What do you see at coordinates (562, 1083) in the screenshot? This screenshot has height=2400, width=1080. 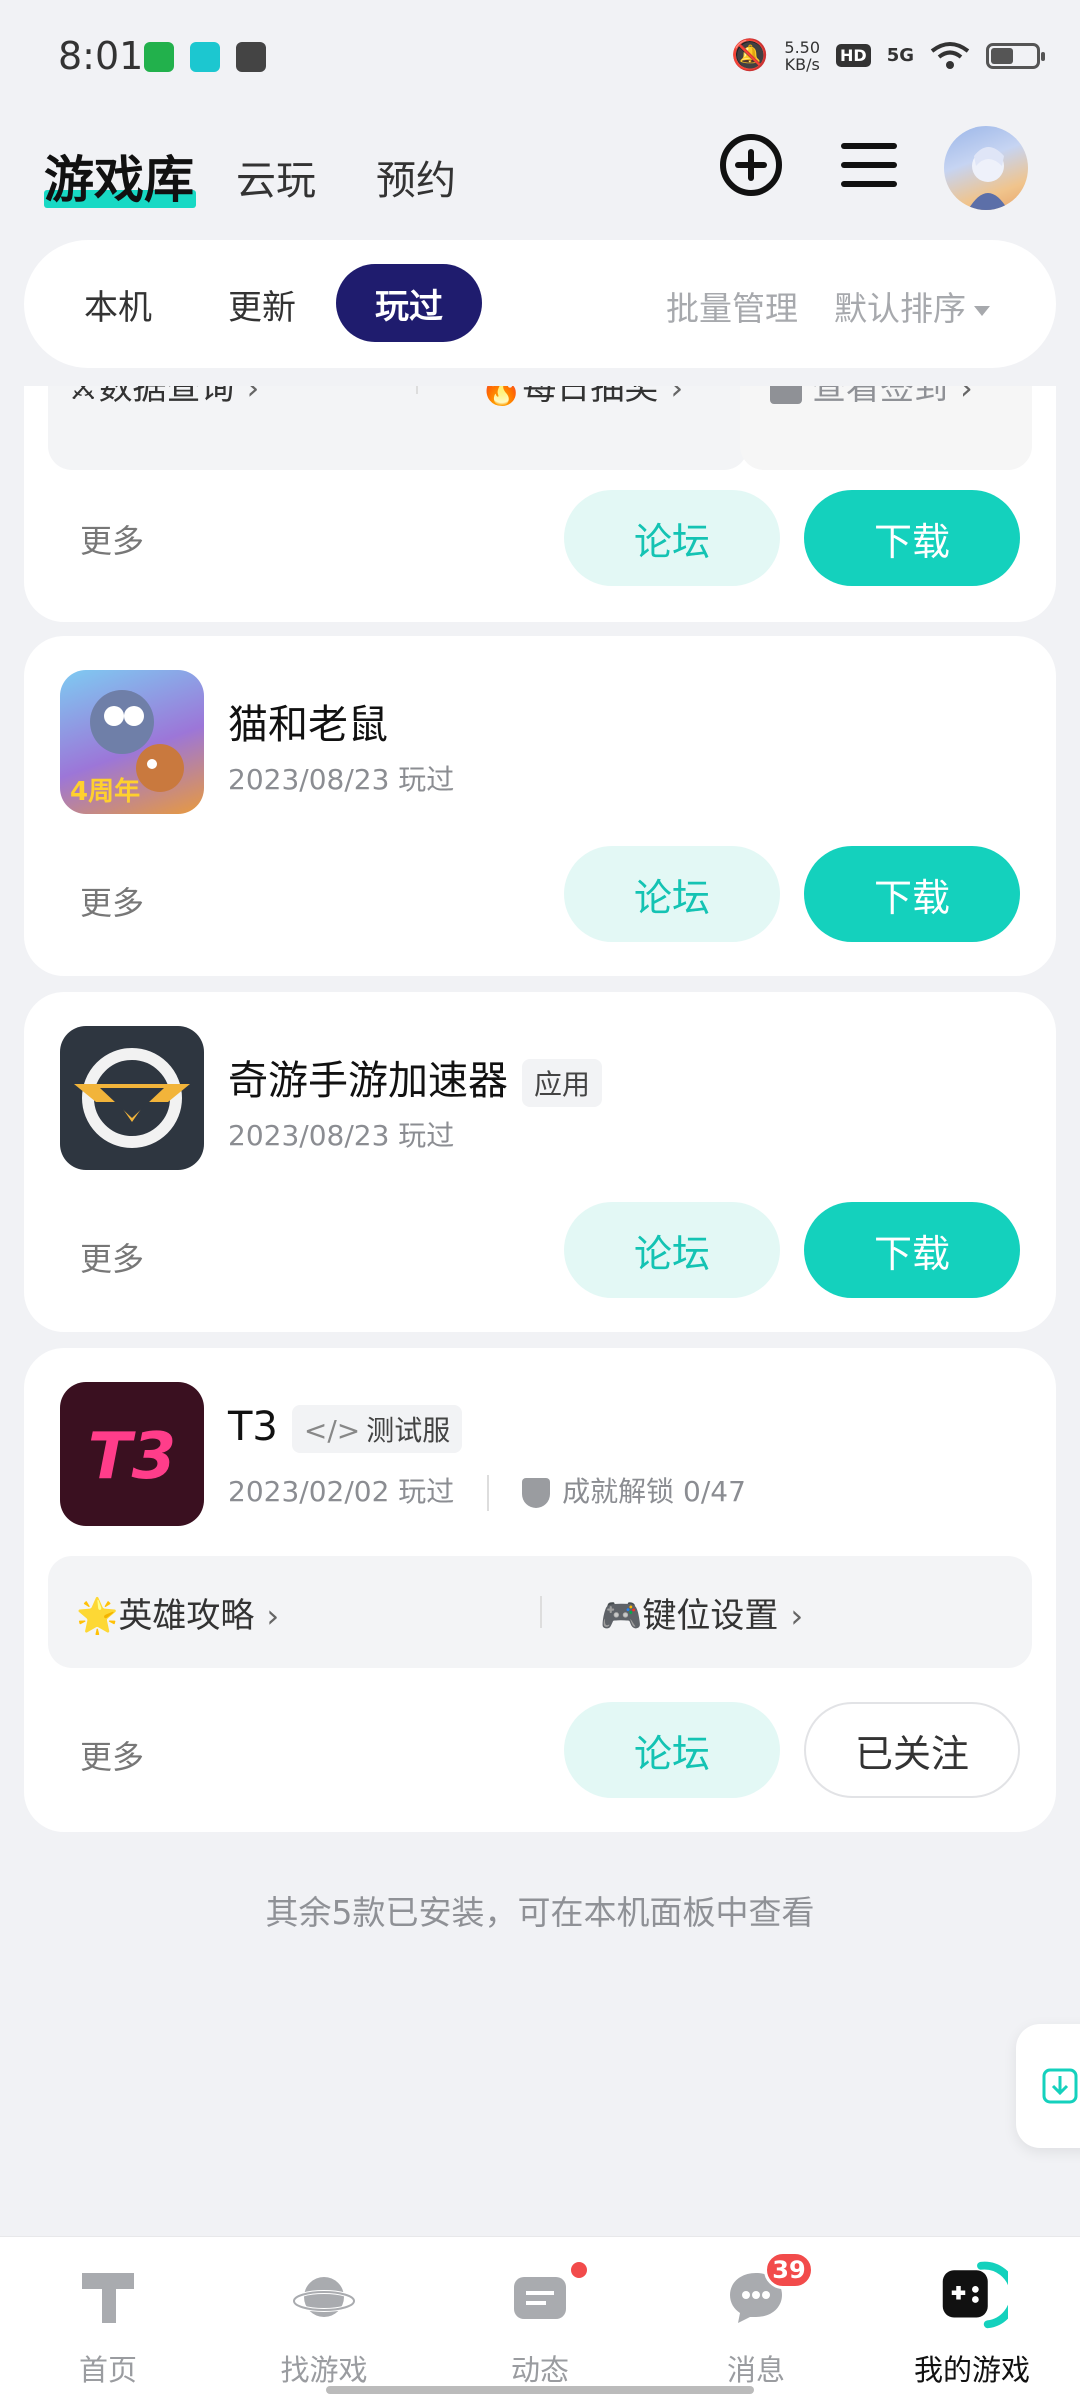 I see `app-tag: 应用` at bounding box center [562, 1083].